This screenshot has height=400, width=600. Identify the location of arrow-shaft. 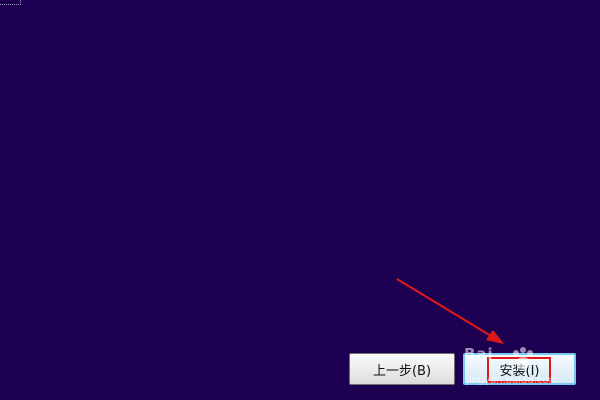
(446, 309).